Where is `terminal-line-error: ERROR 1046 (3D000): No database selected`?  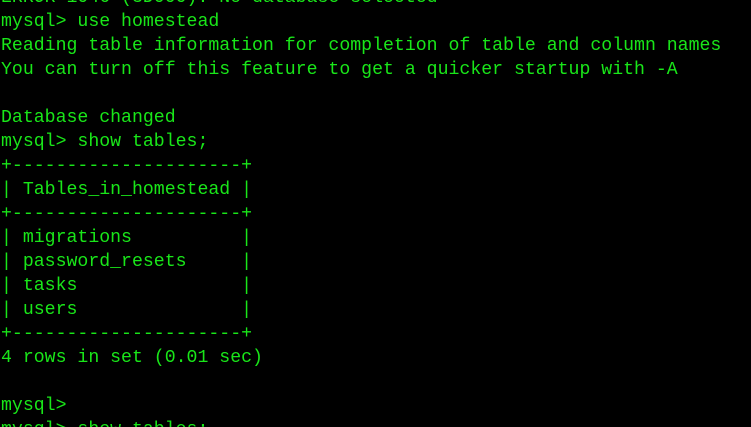
terminal-line-error: ERROR 1046 (3D000): No database selected is located at coordinates (361, 5).